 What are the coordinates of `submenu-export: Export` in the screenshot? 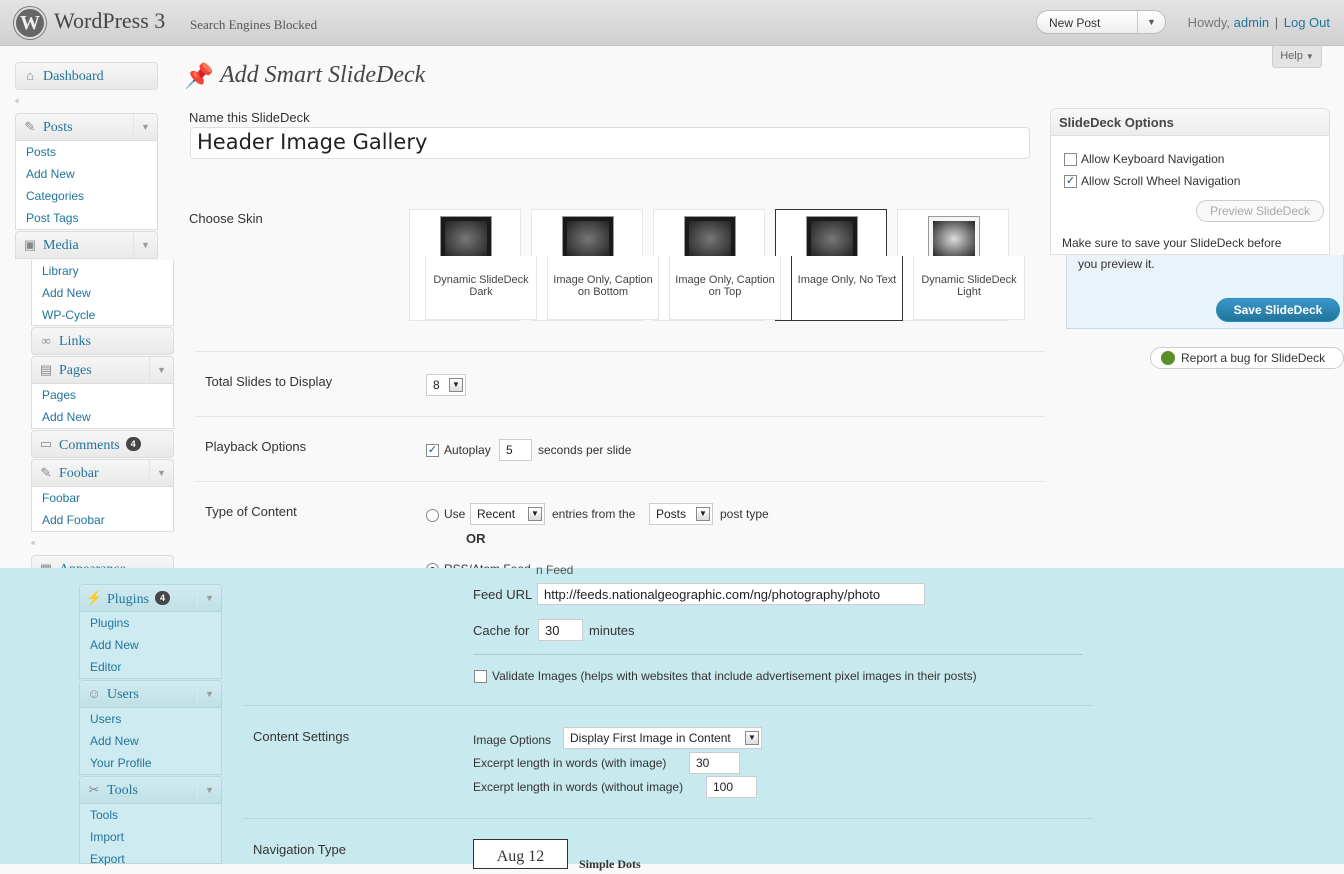 It's located at (150, 859).